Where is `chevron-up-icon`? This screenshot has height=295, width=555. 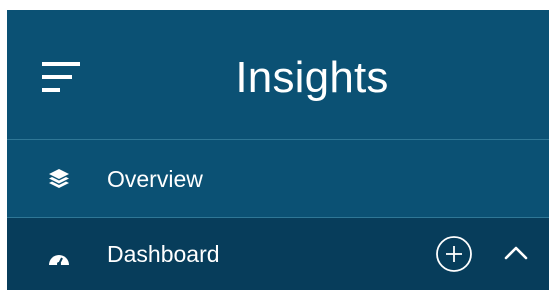
chevron-up-icon is located at coordinates (516, 253).